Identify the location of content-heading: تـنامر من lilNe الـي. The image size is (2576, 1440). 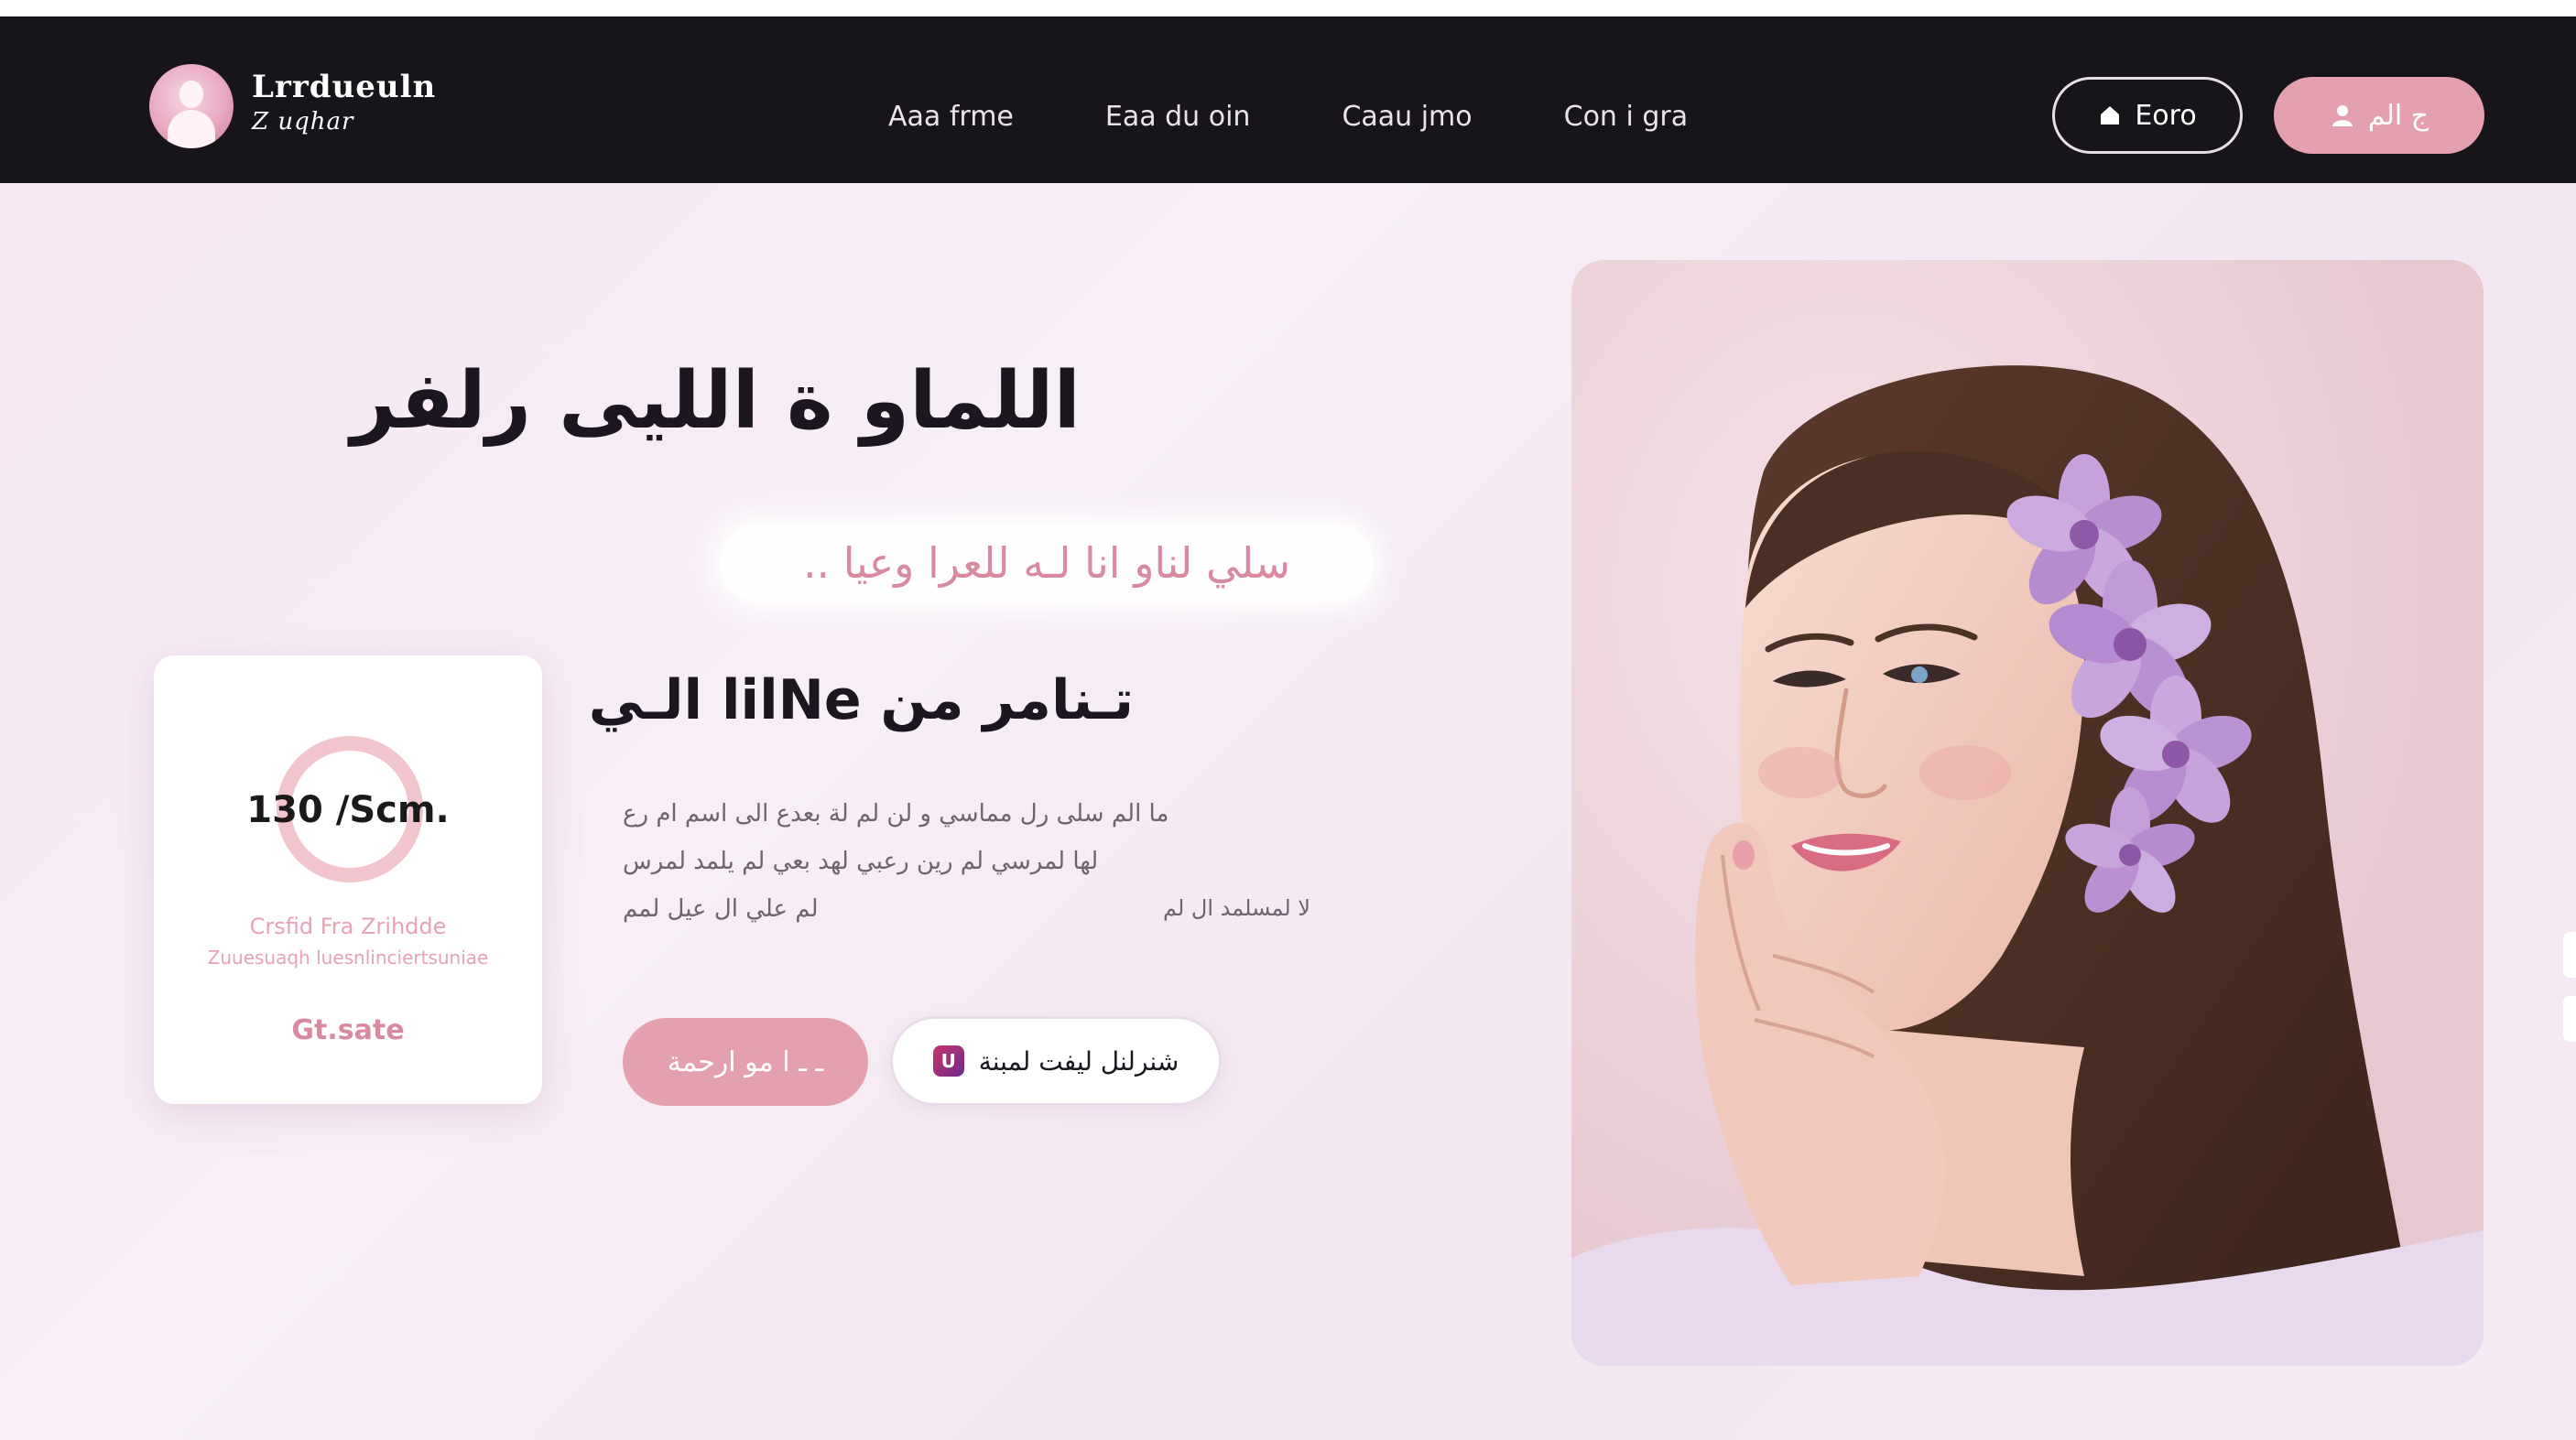
(861, 700).